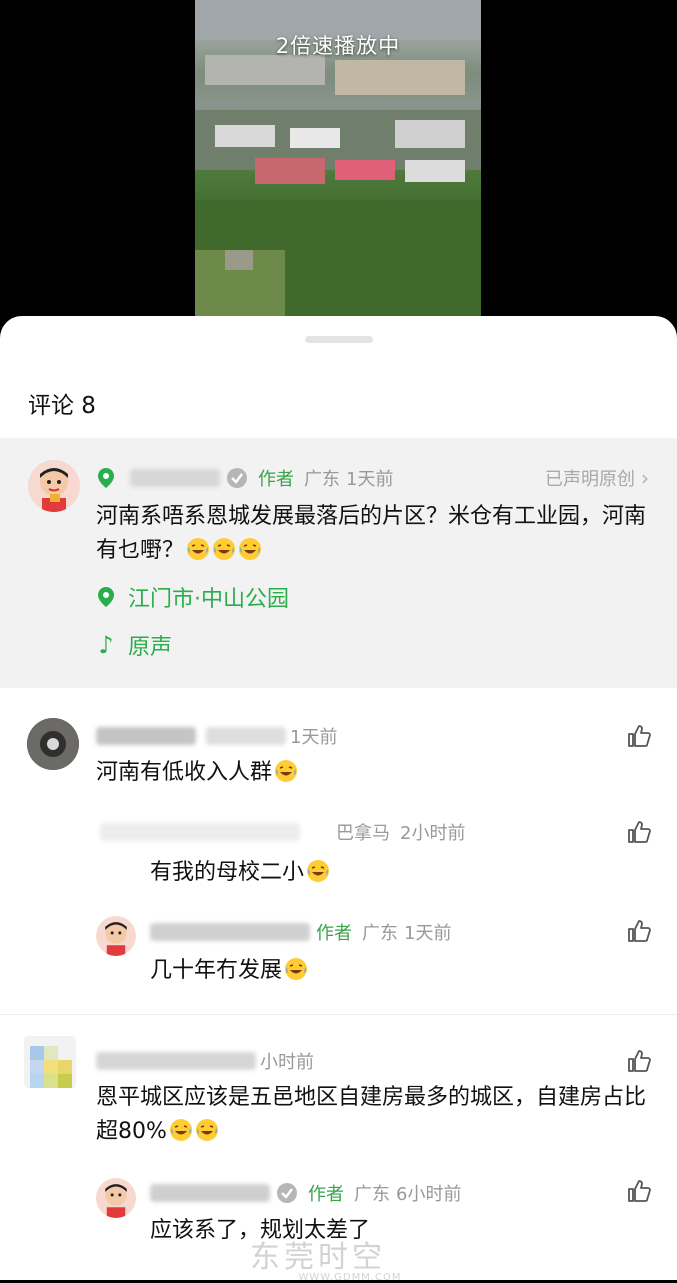  I want to click on sheet-drag-handle, so click(339, 339).